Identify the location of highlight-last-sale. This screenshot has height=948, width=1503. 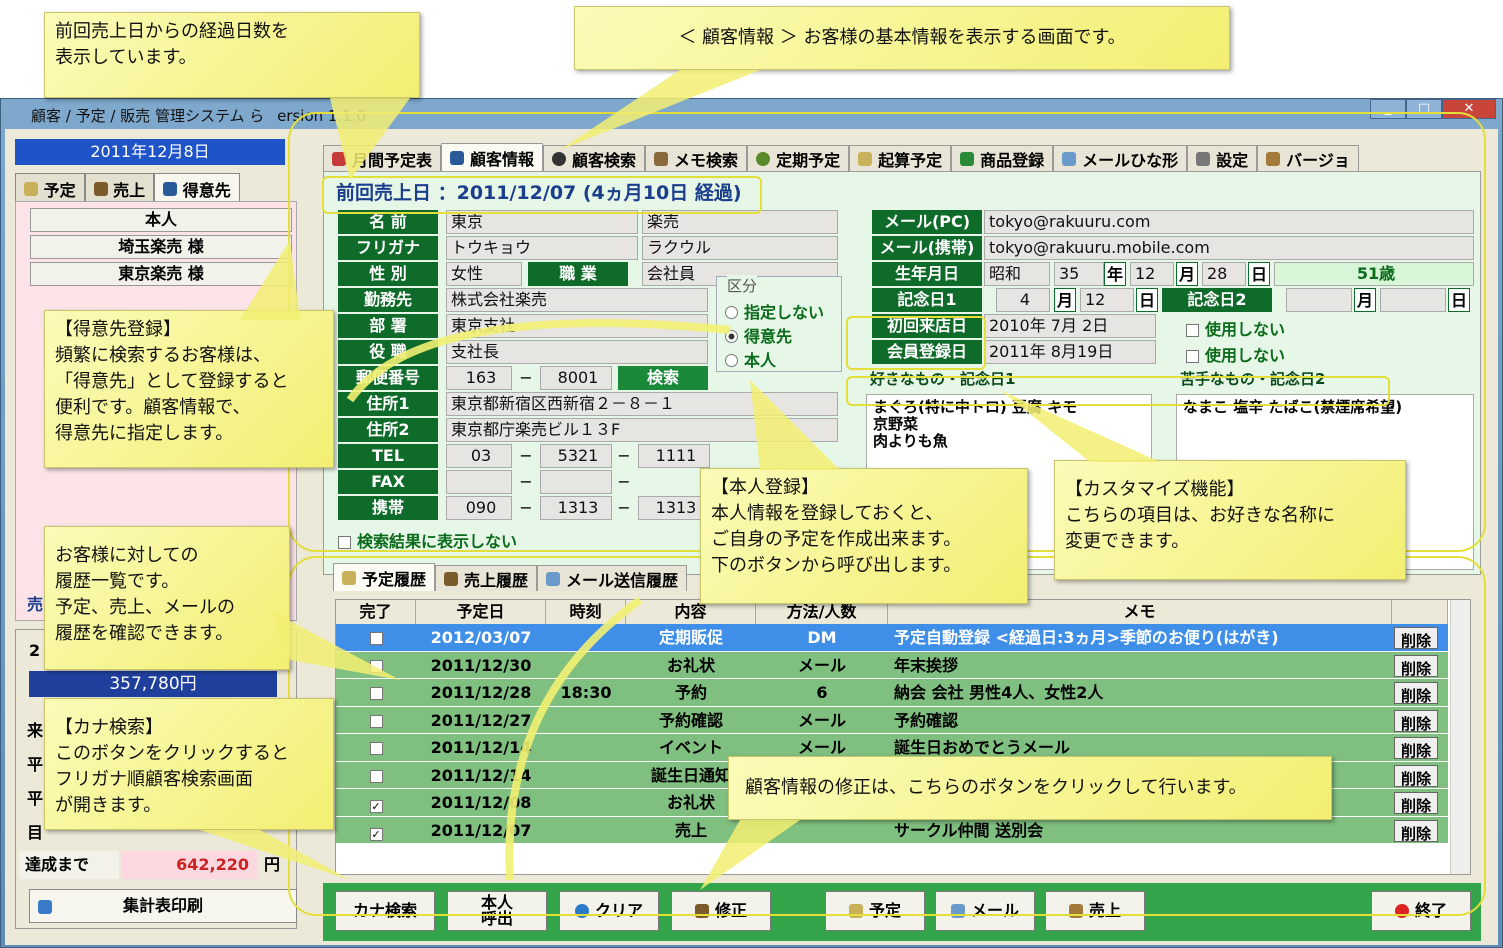
(542, 195).